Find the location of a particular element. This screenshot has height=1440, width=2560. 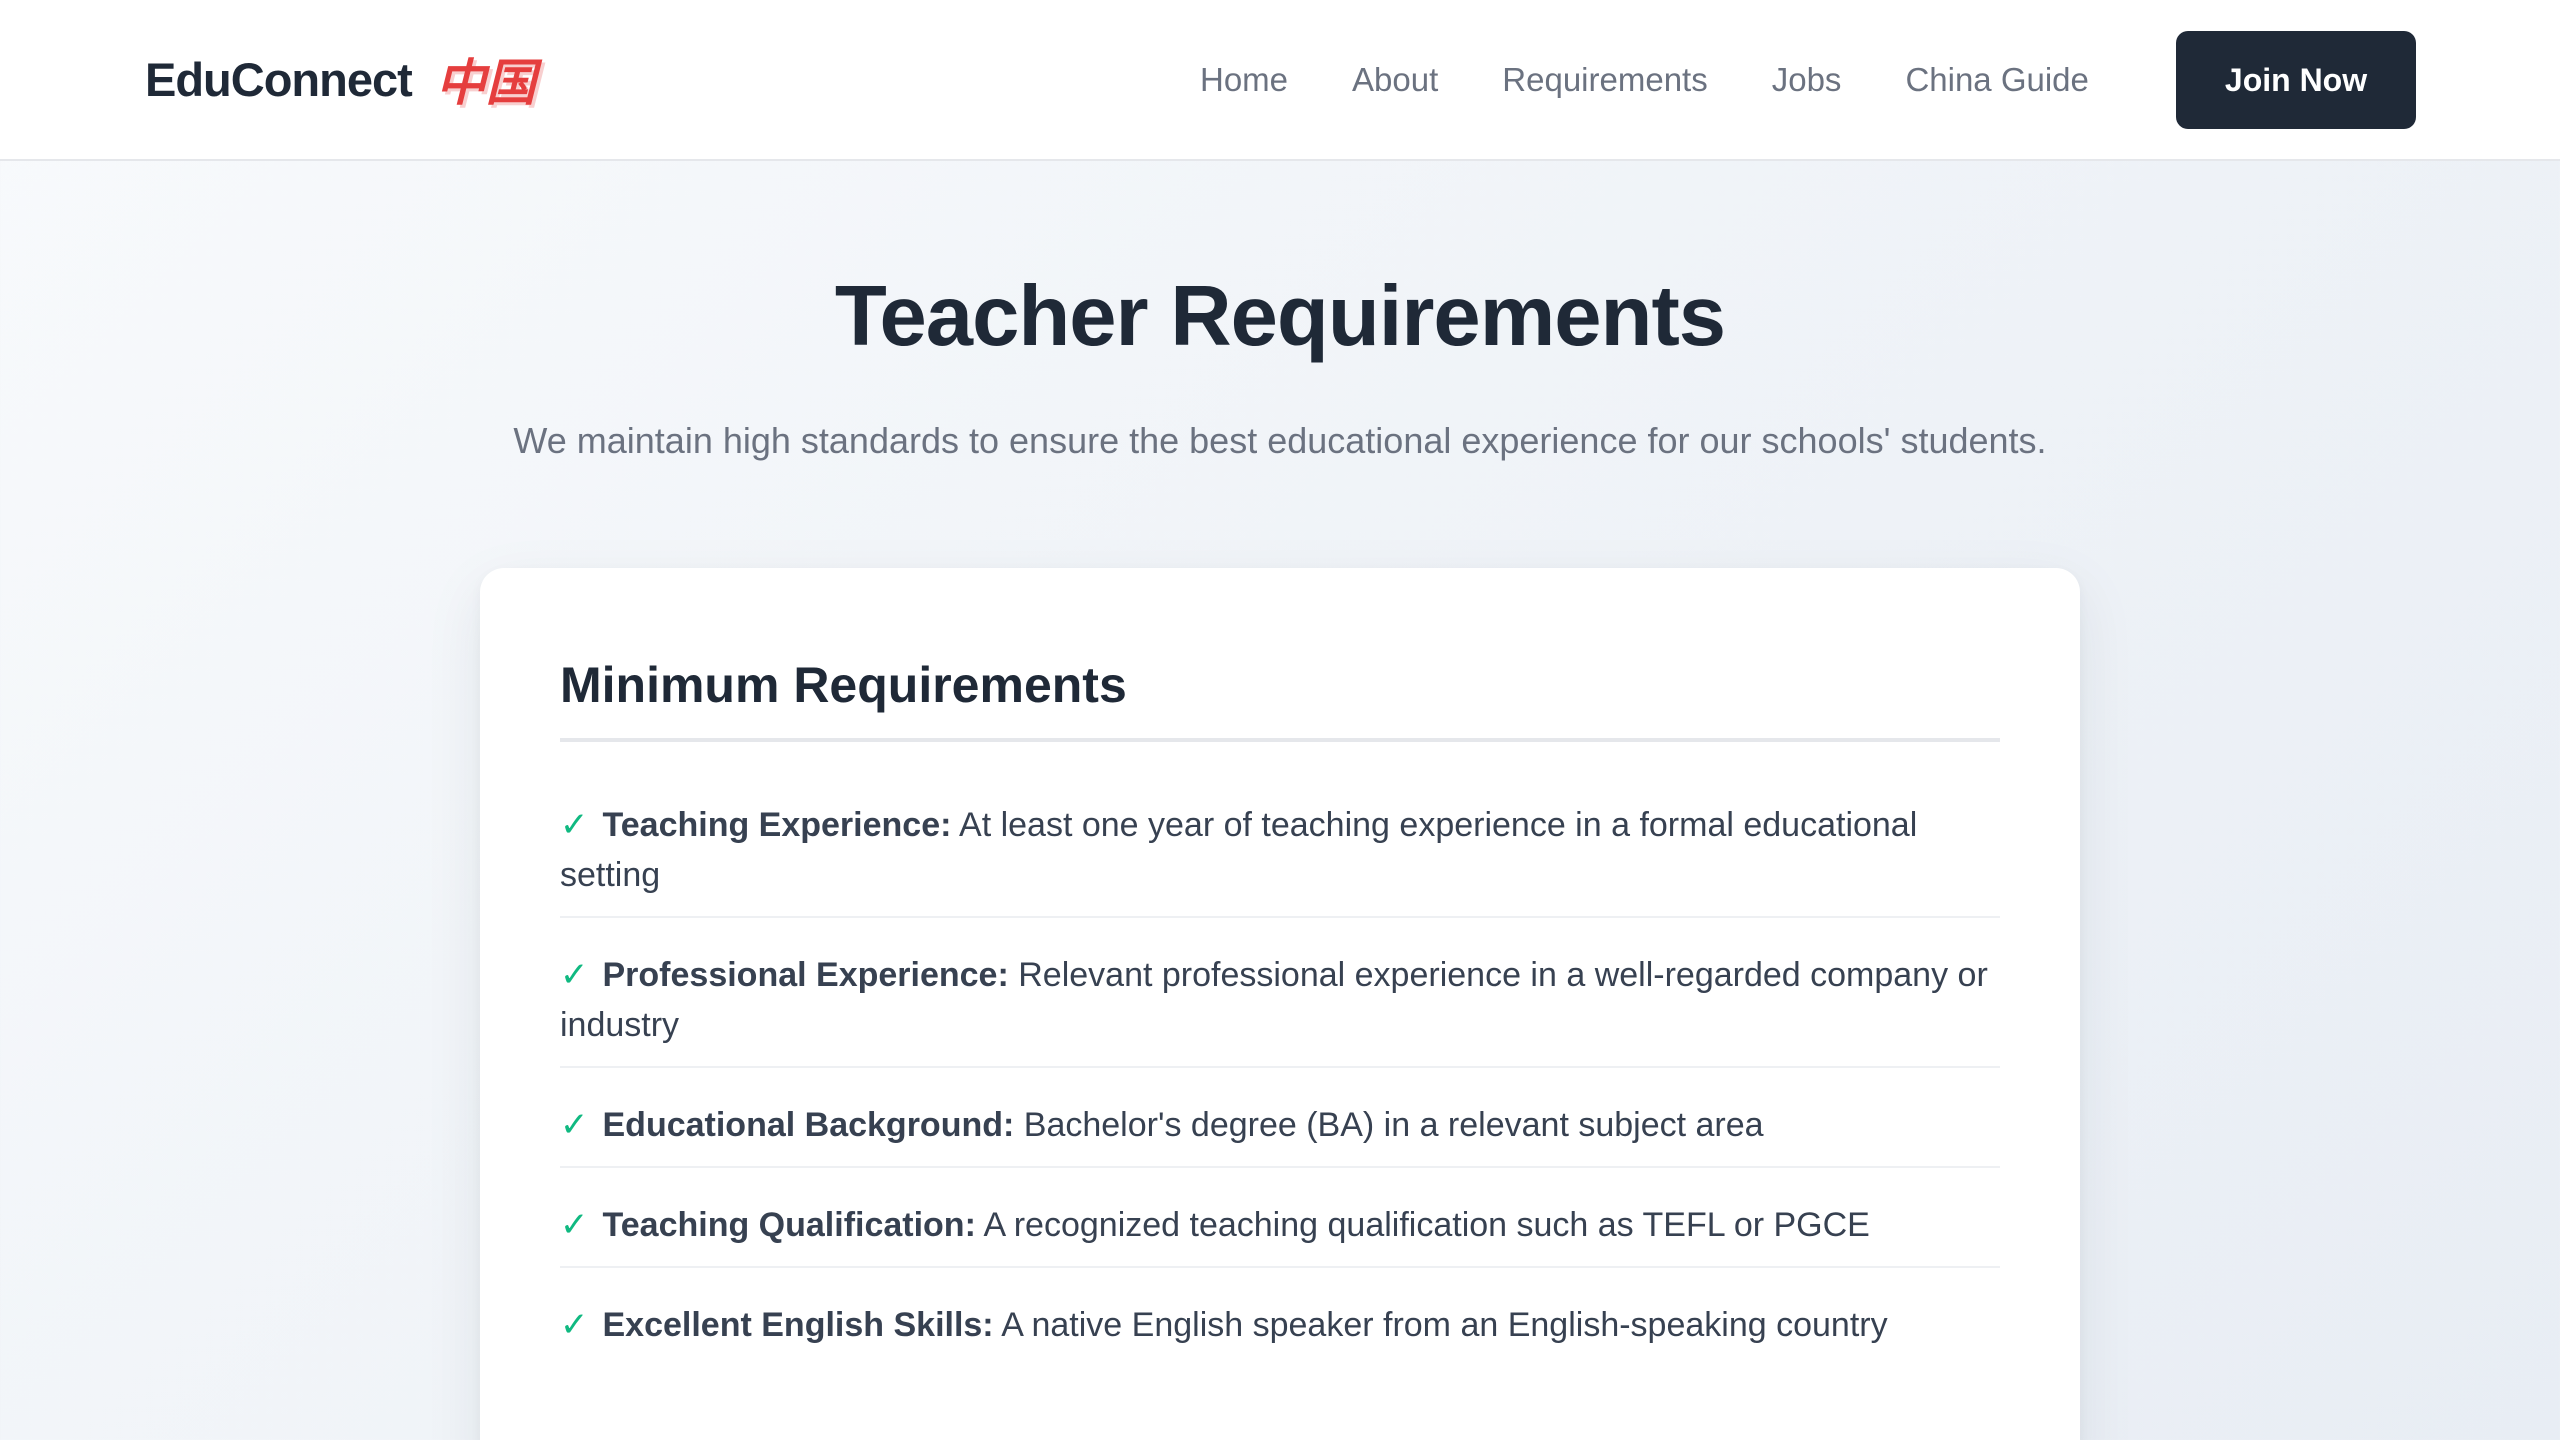

nav-links: Home About Requirements Jobs China Guide is located at coordinates (1644, 80).